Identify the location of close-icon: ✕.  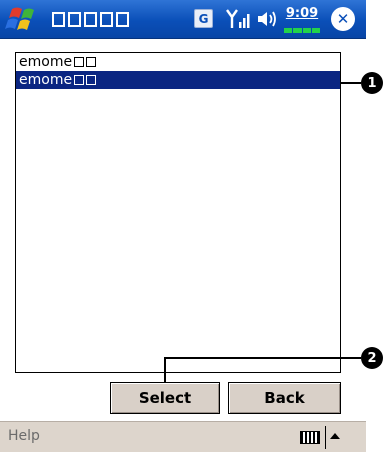
(343, 19).